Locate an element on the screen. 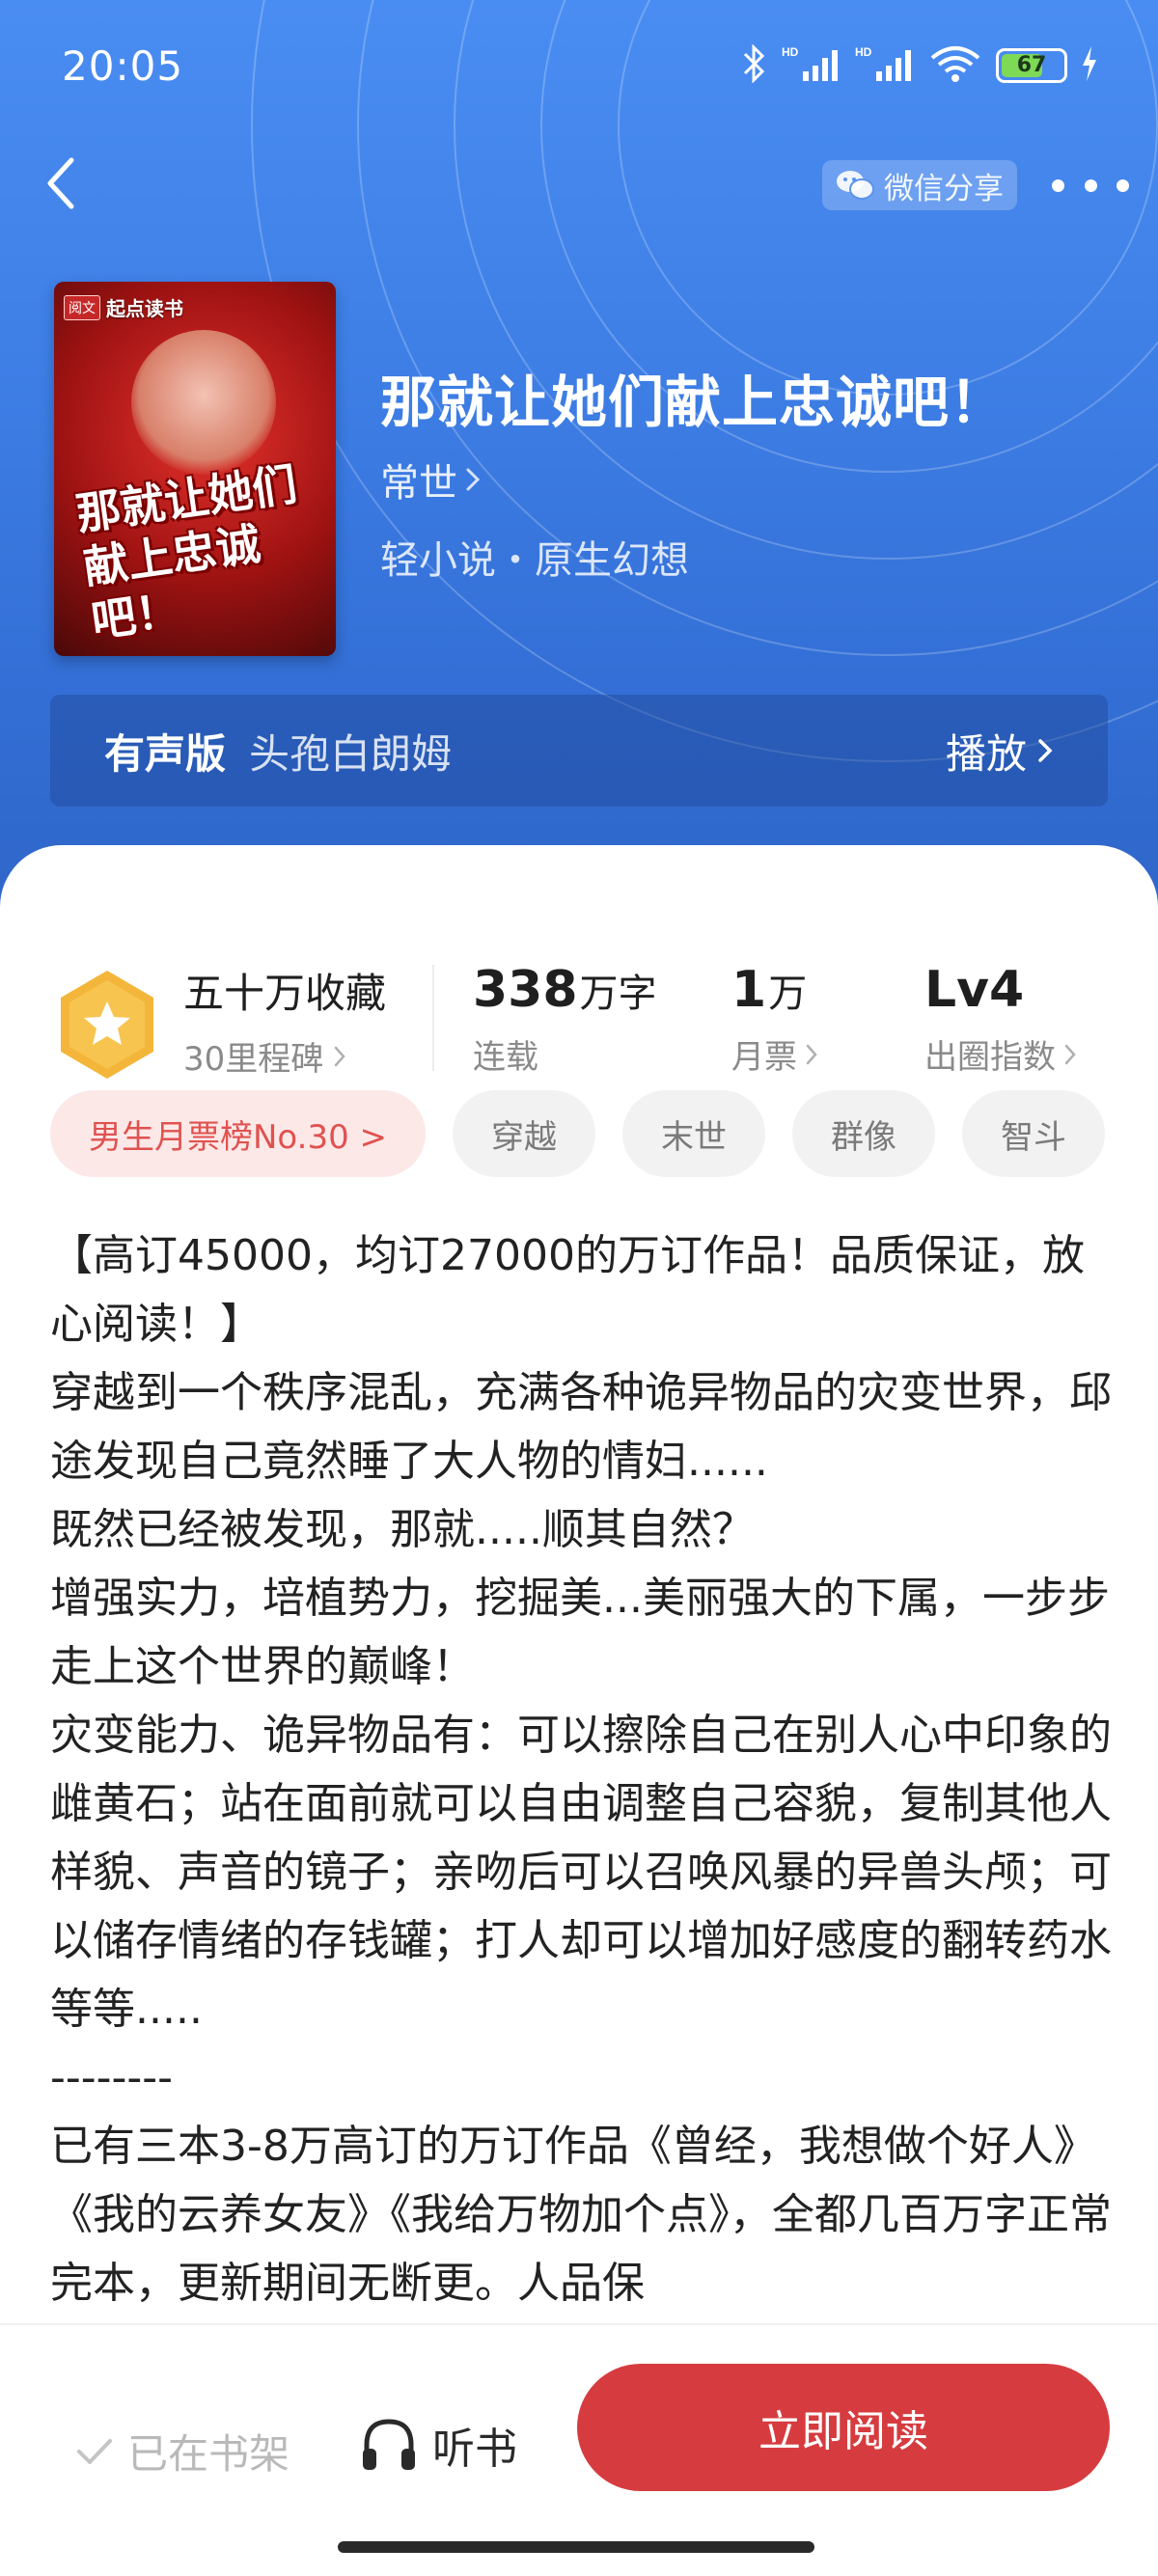 This screenshot has width=1158, height=2576. milestone-label: 30里程碑 is located at coordinates (253, 1059).